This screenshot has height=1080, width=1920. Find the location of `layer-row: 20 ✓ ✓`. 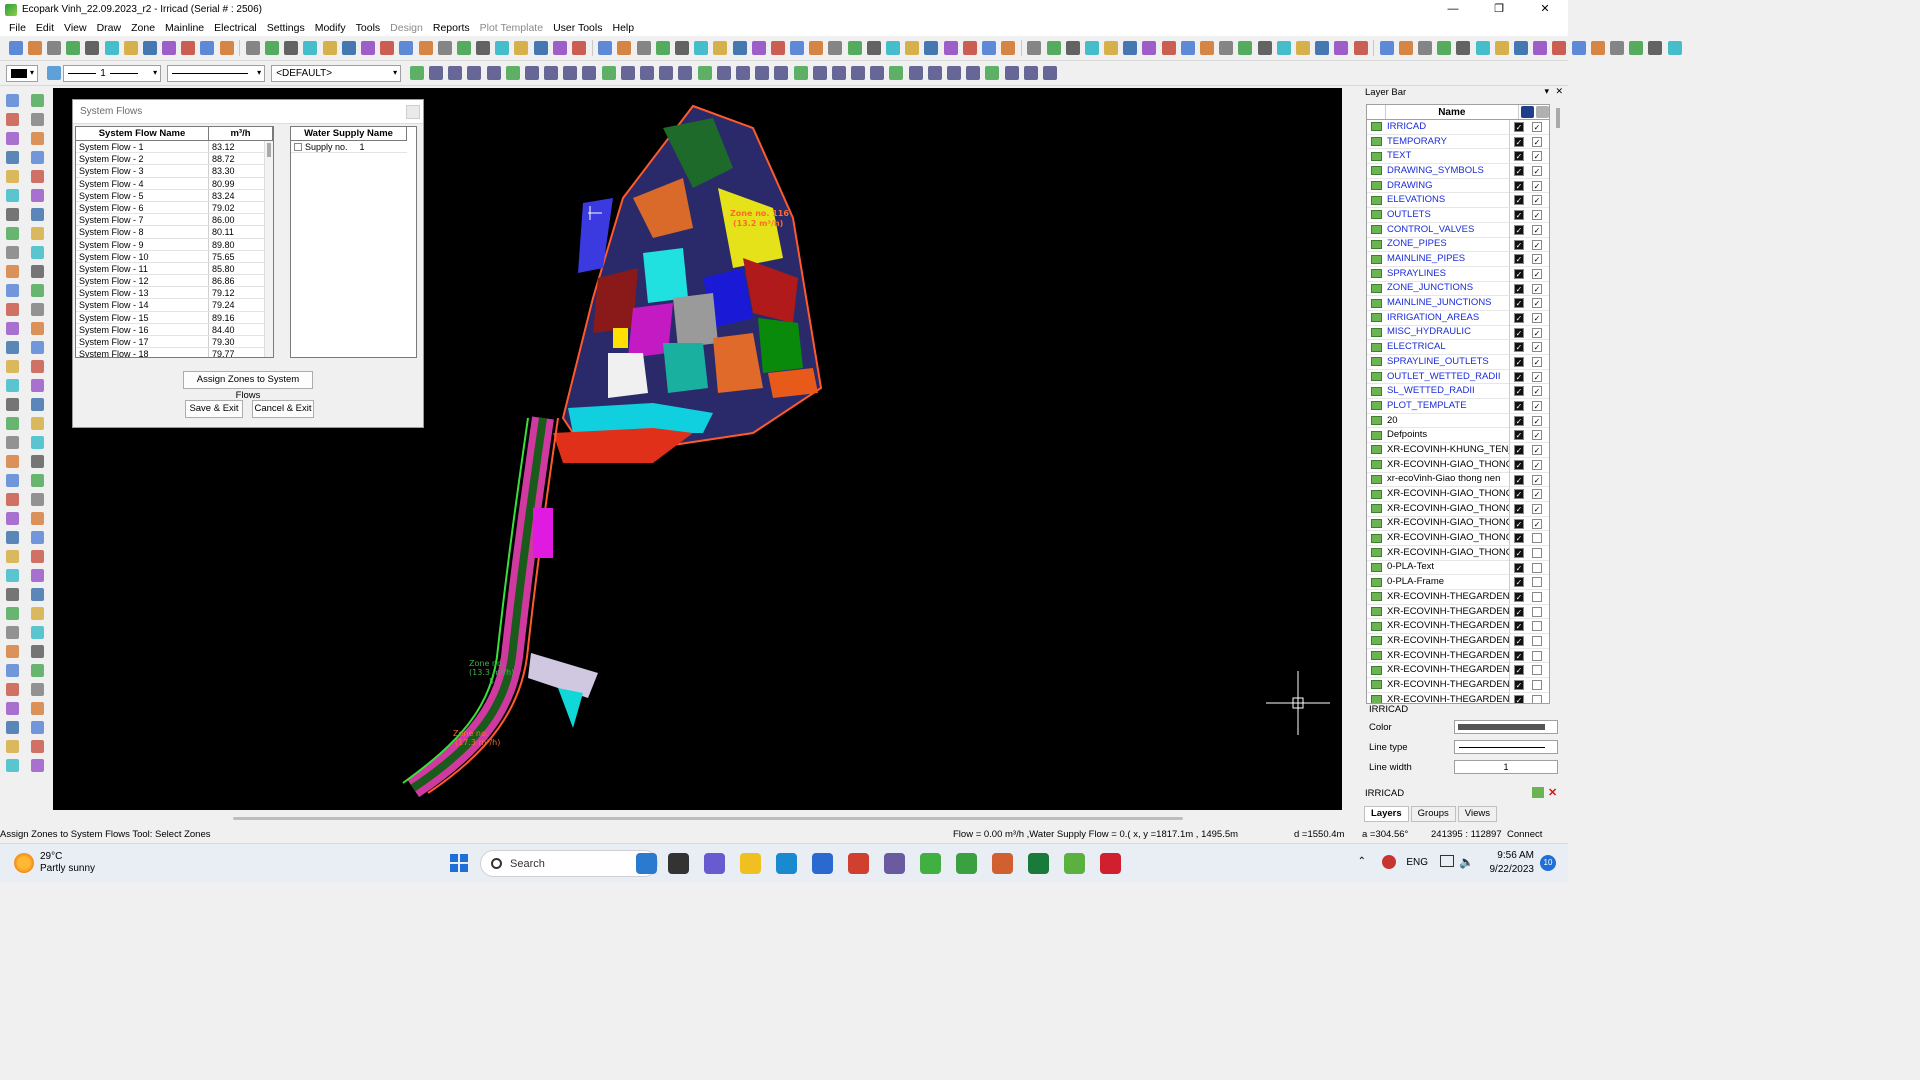

layer-row: 20 ✓ ✓ is located at coordinates (1458, 421).